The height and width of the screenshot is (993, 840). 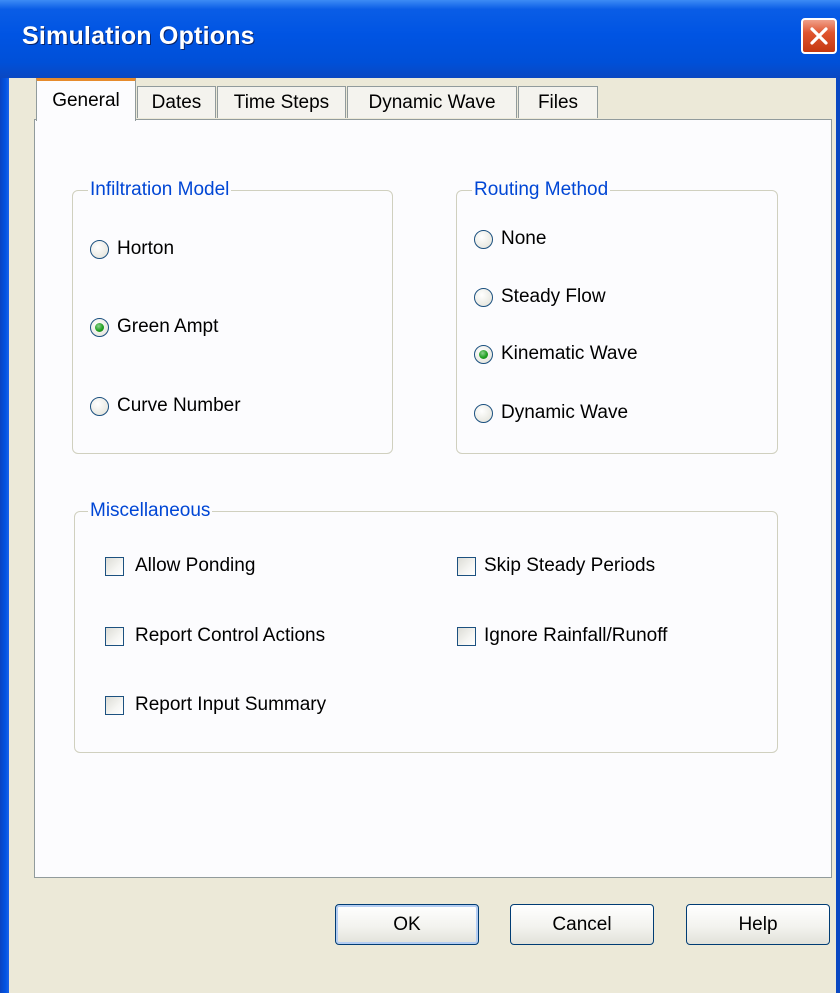 I want to click on window-title: Simulation Options, so click(x=138, y=36).